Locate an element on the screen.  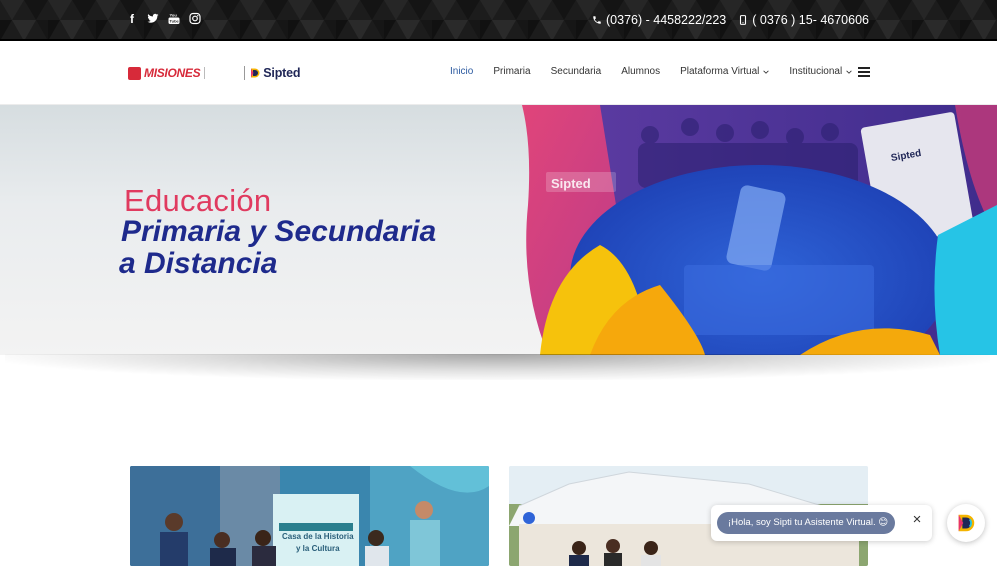
chat-launcher-button is located at coordinates (966, 523).